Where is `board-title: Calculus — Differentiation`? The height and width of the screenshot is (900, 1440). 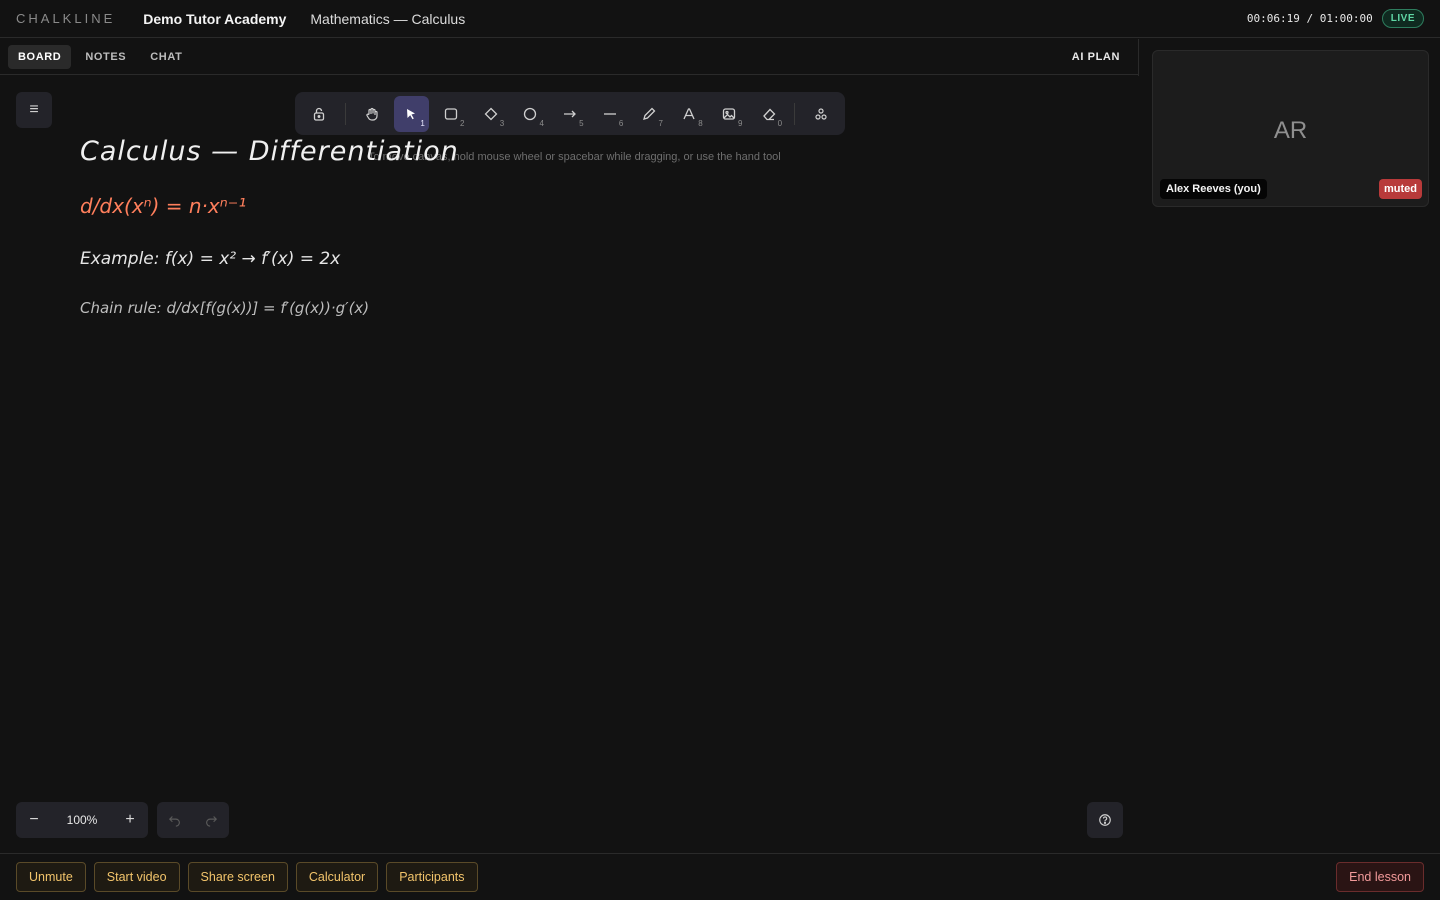
board-title: Calculus — Differentiation is located at coordinates (269, 151).